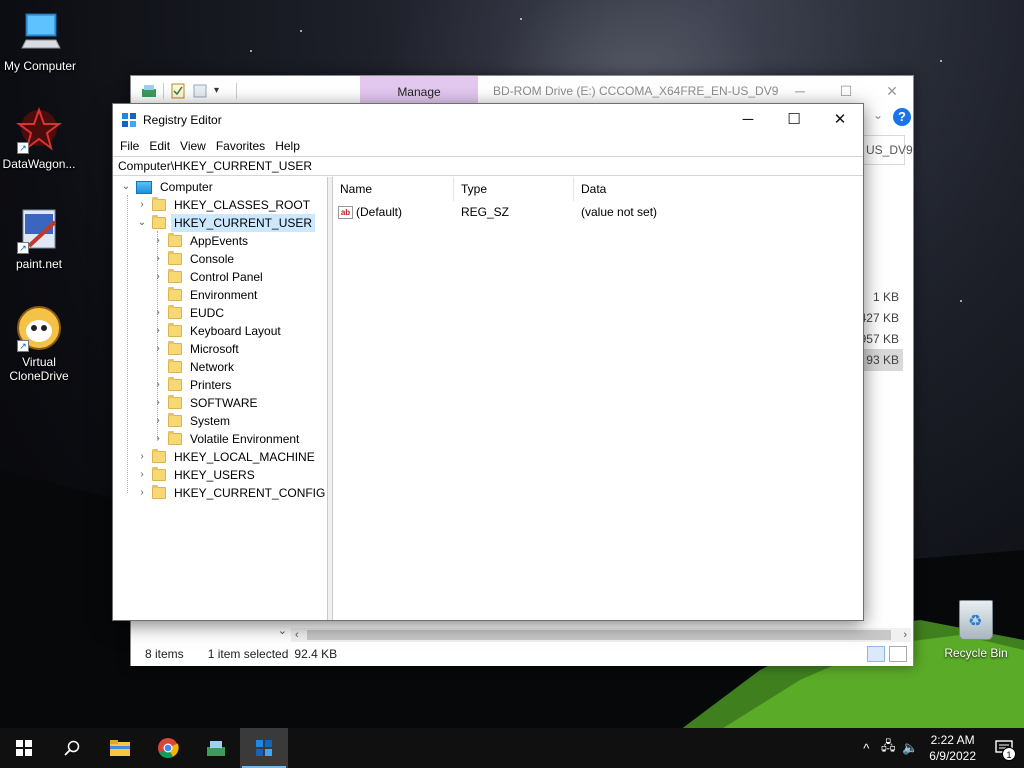  I want to click on tree-node-environment: Environment, so click(205, 295).